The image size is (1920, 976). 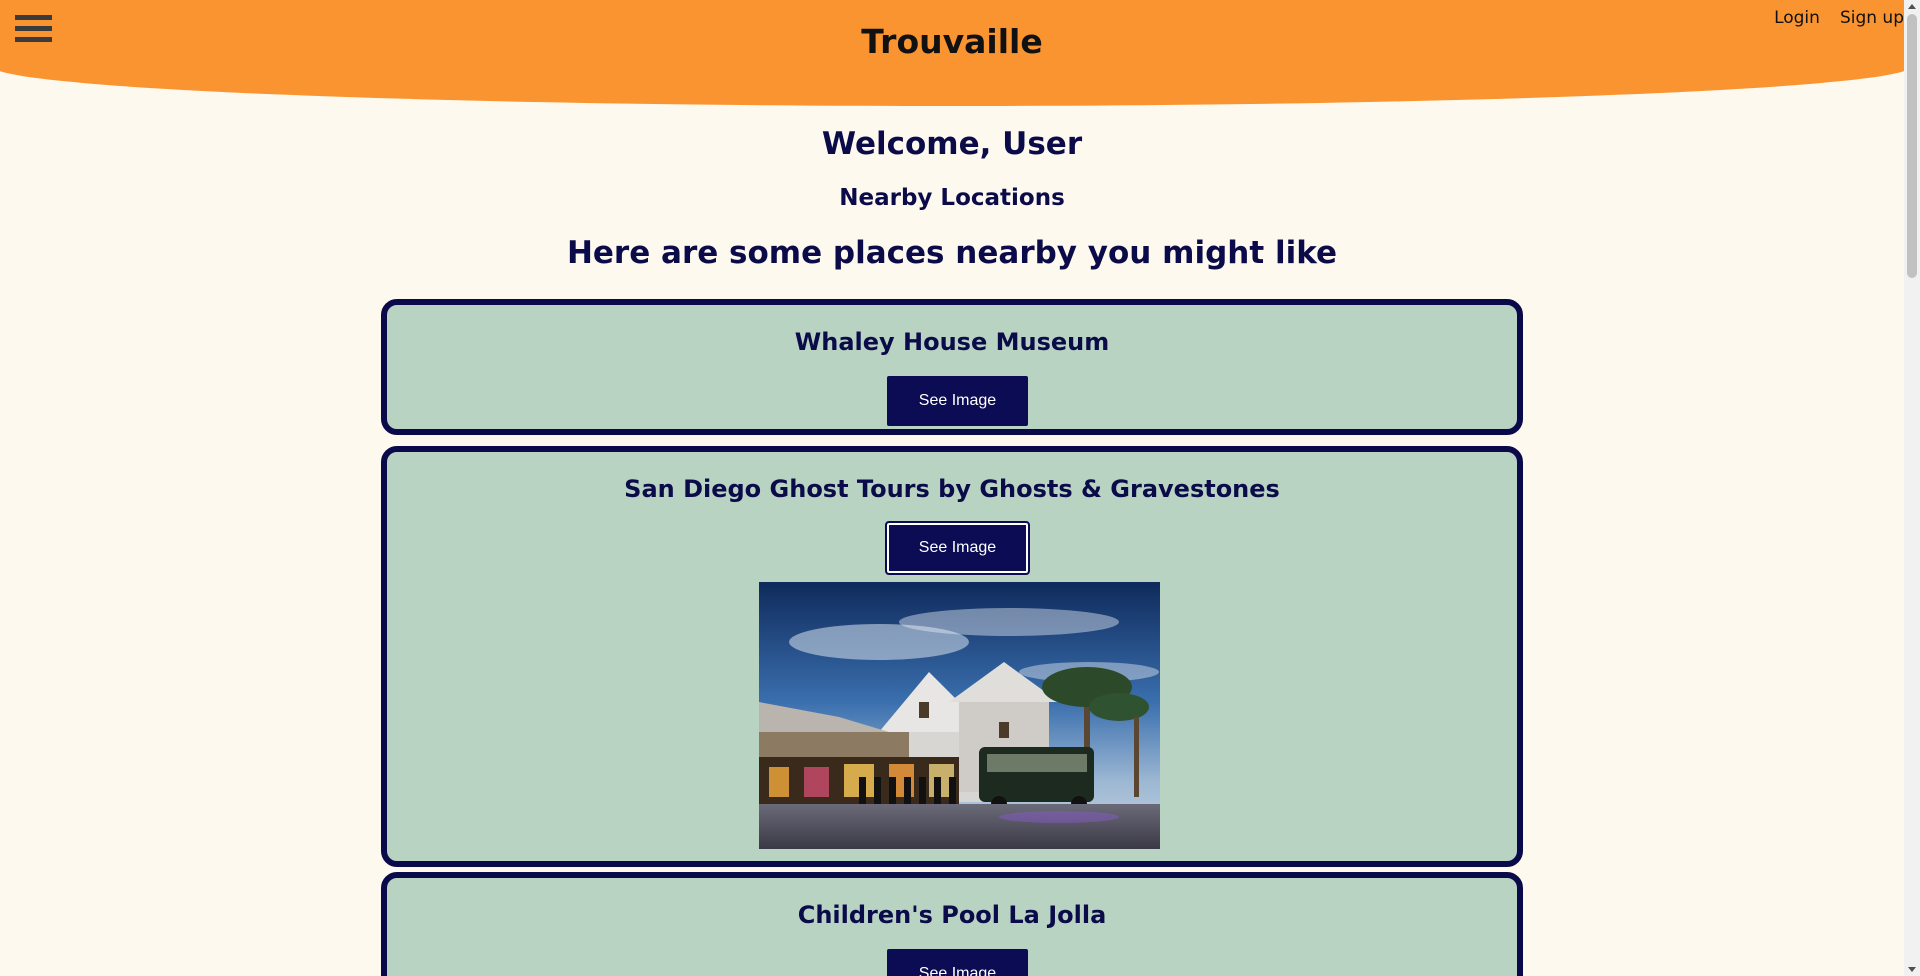 What do you see at coordinates (1912, 146) in the screenshot?
I see `scrollbar-thumb` at bounding box center [1912, 146].